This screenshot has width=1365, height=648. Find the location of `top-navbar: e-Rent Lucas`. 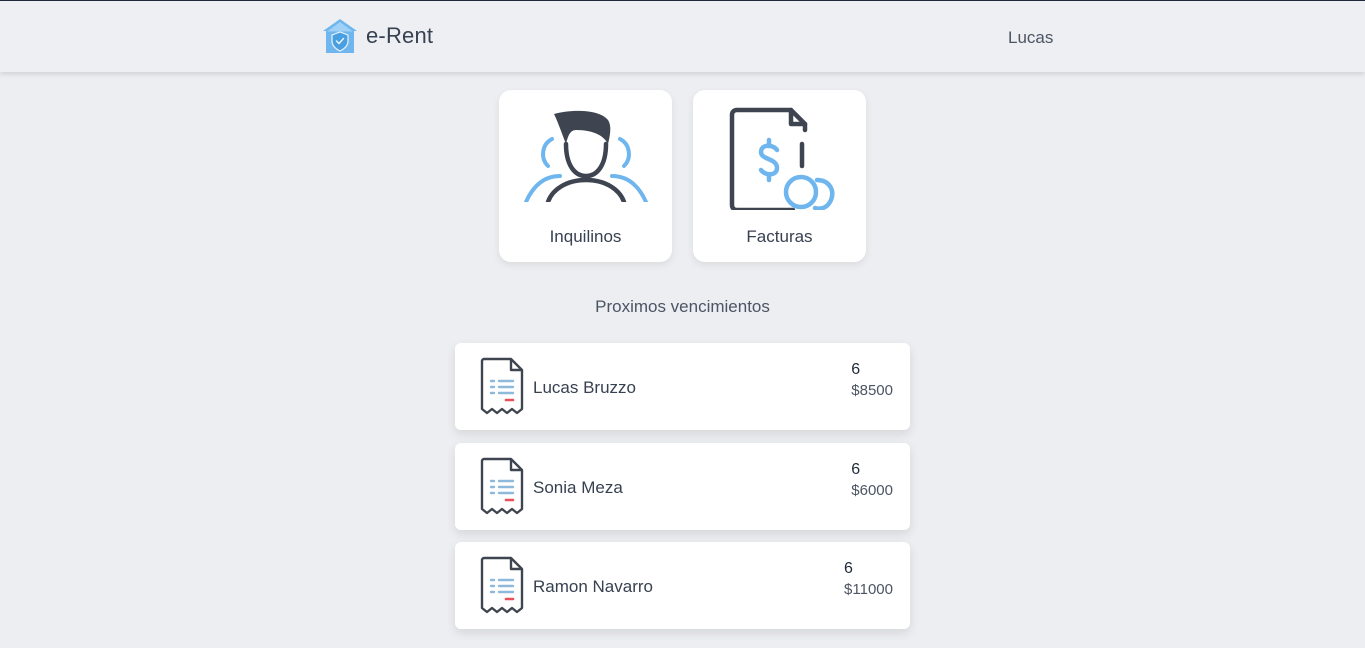

top-navbar: e-Rent Lucas is located at coordinates (682, 36).